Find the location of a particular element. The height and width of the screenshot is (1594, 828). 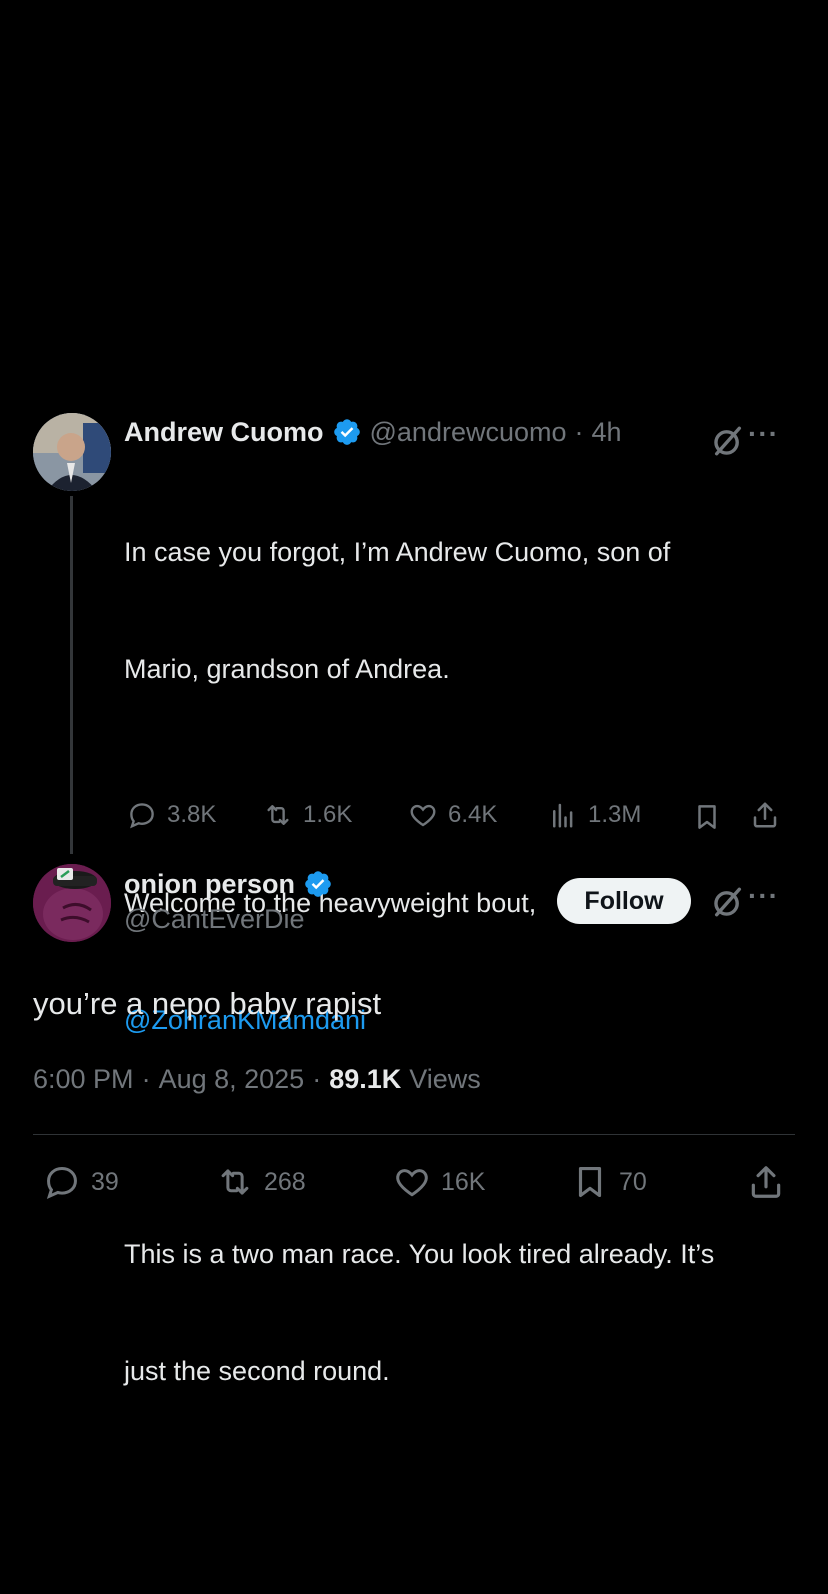

repost-action: 268 is located at coordinates (261, 1182).